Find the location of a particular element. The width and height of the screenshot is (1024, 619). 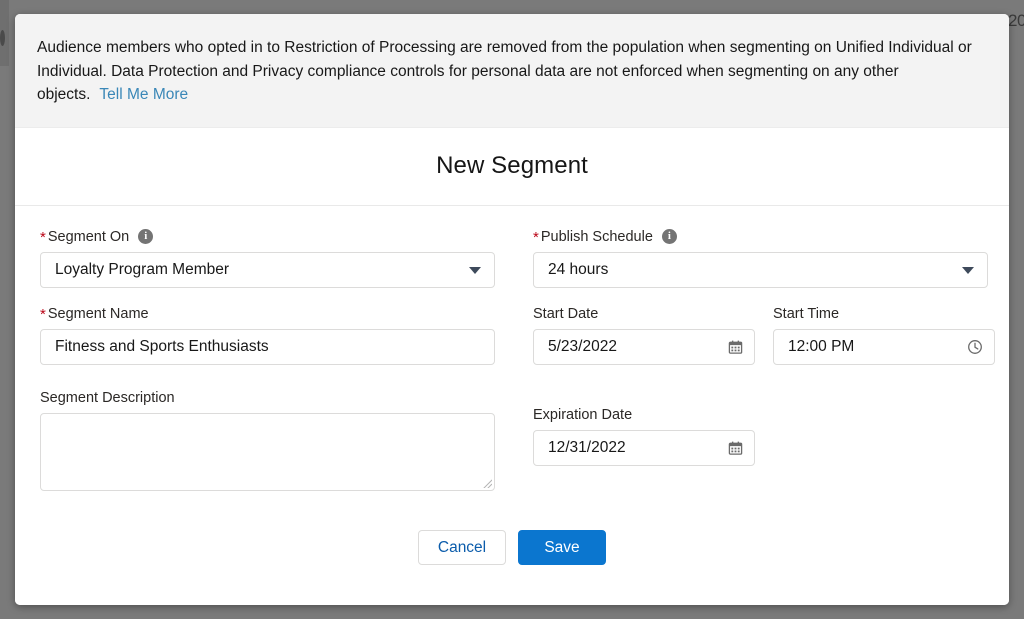

start-date-input: 5/23/2022 is located at coordinates (644, 346).